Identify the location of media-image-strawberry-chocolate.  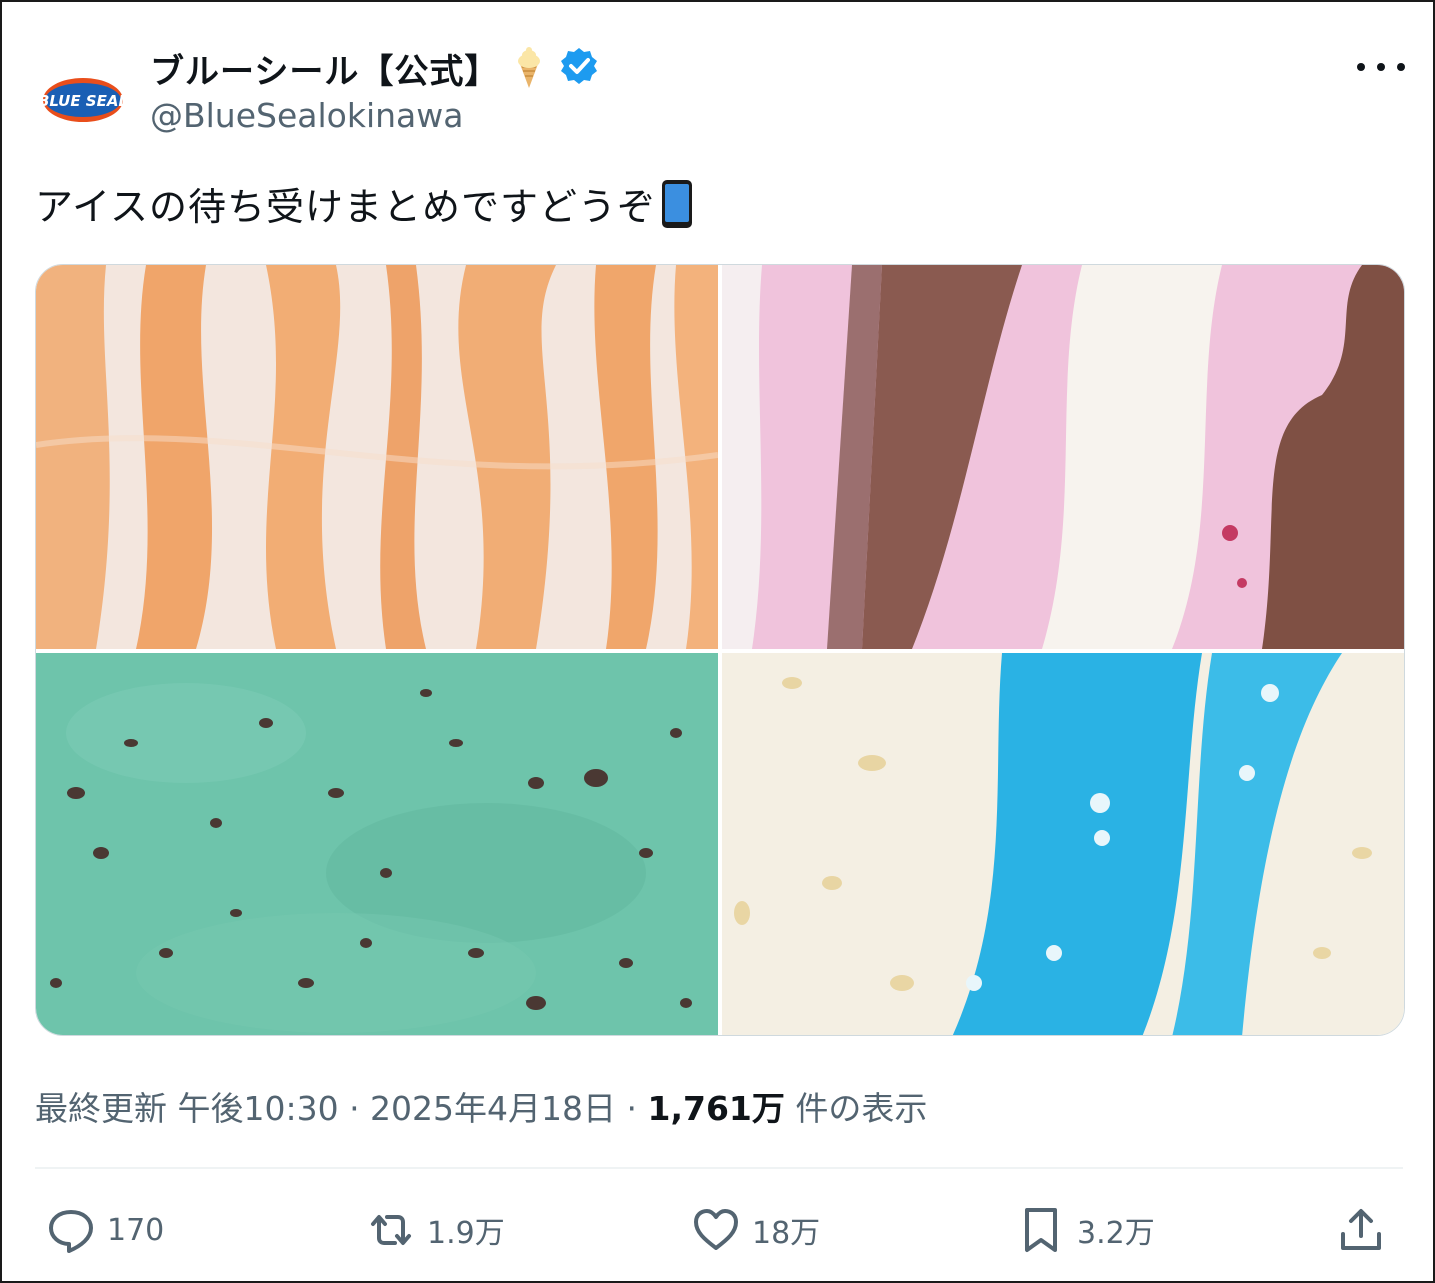
(1063, 457).